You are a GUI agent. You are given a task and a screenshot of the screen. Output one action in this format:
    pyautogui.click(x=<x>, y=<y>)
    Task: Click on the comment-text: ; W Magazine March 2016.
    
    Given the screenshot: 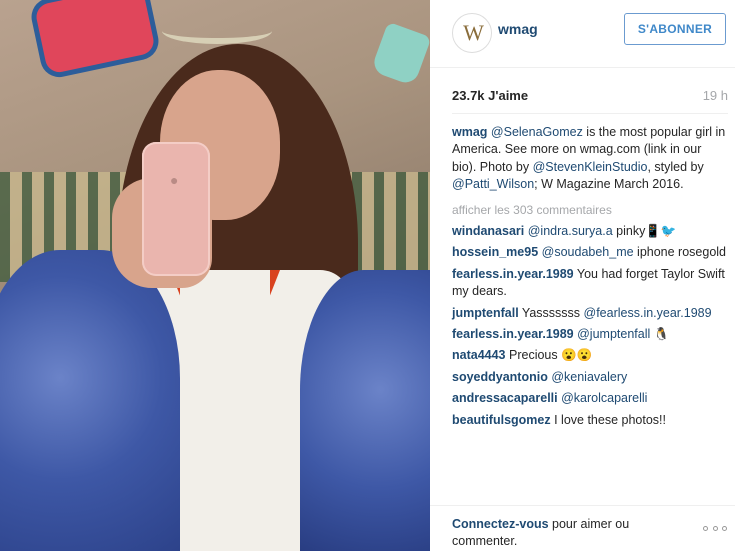 What is the action you would take?
    pyautogui.click(x=609, y=184)
    